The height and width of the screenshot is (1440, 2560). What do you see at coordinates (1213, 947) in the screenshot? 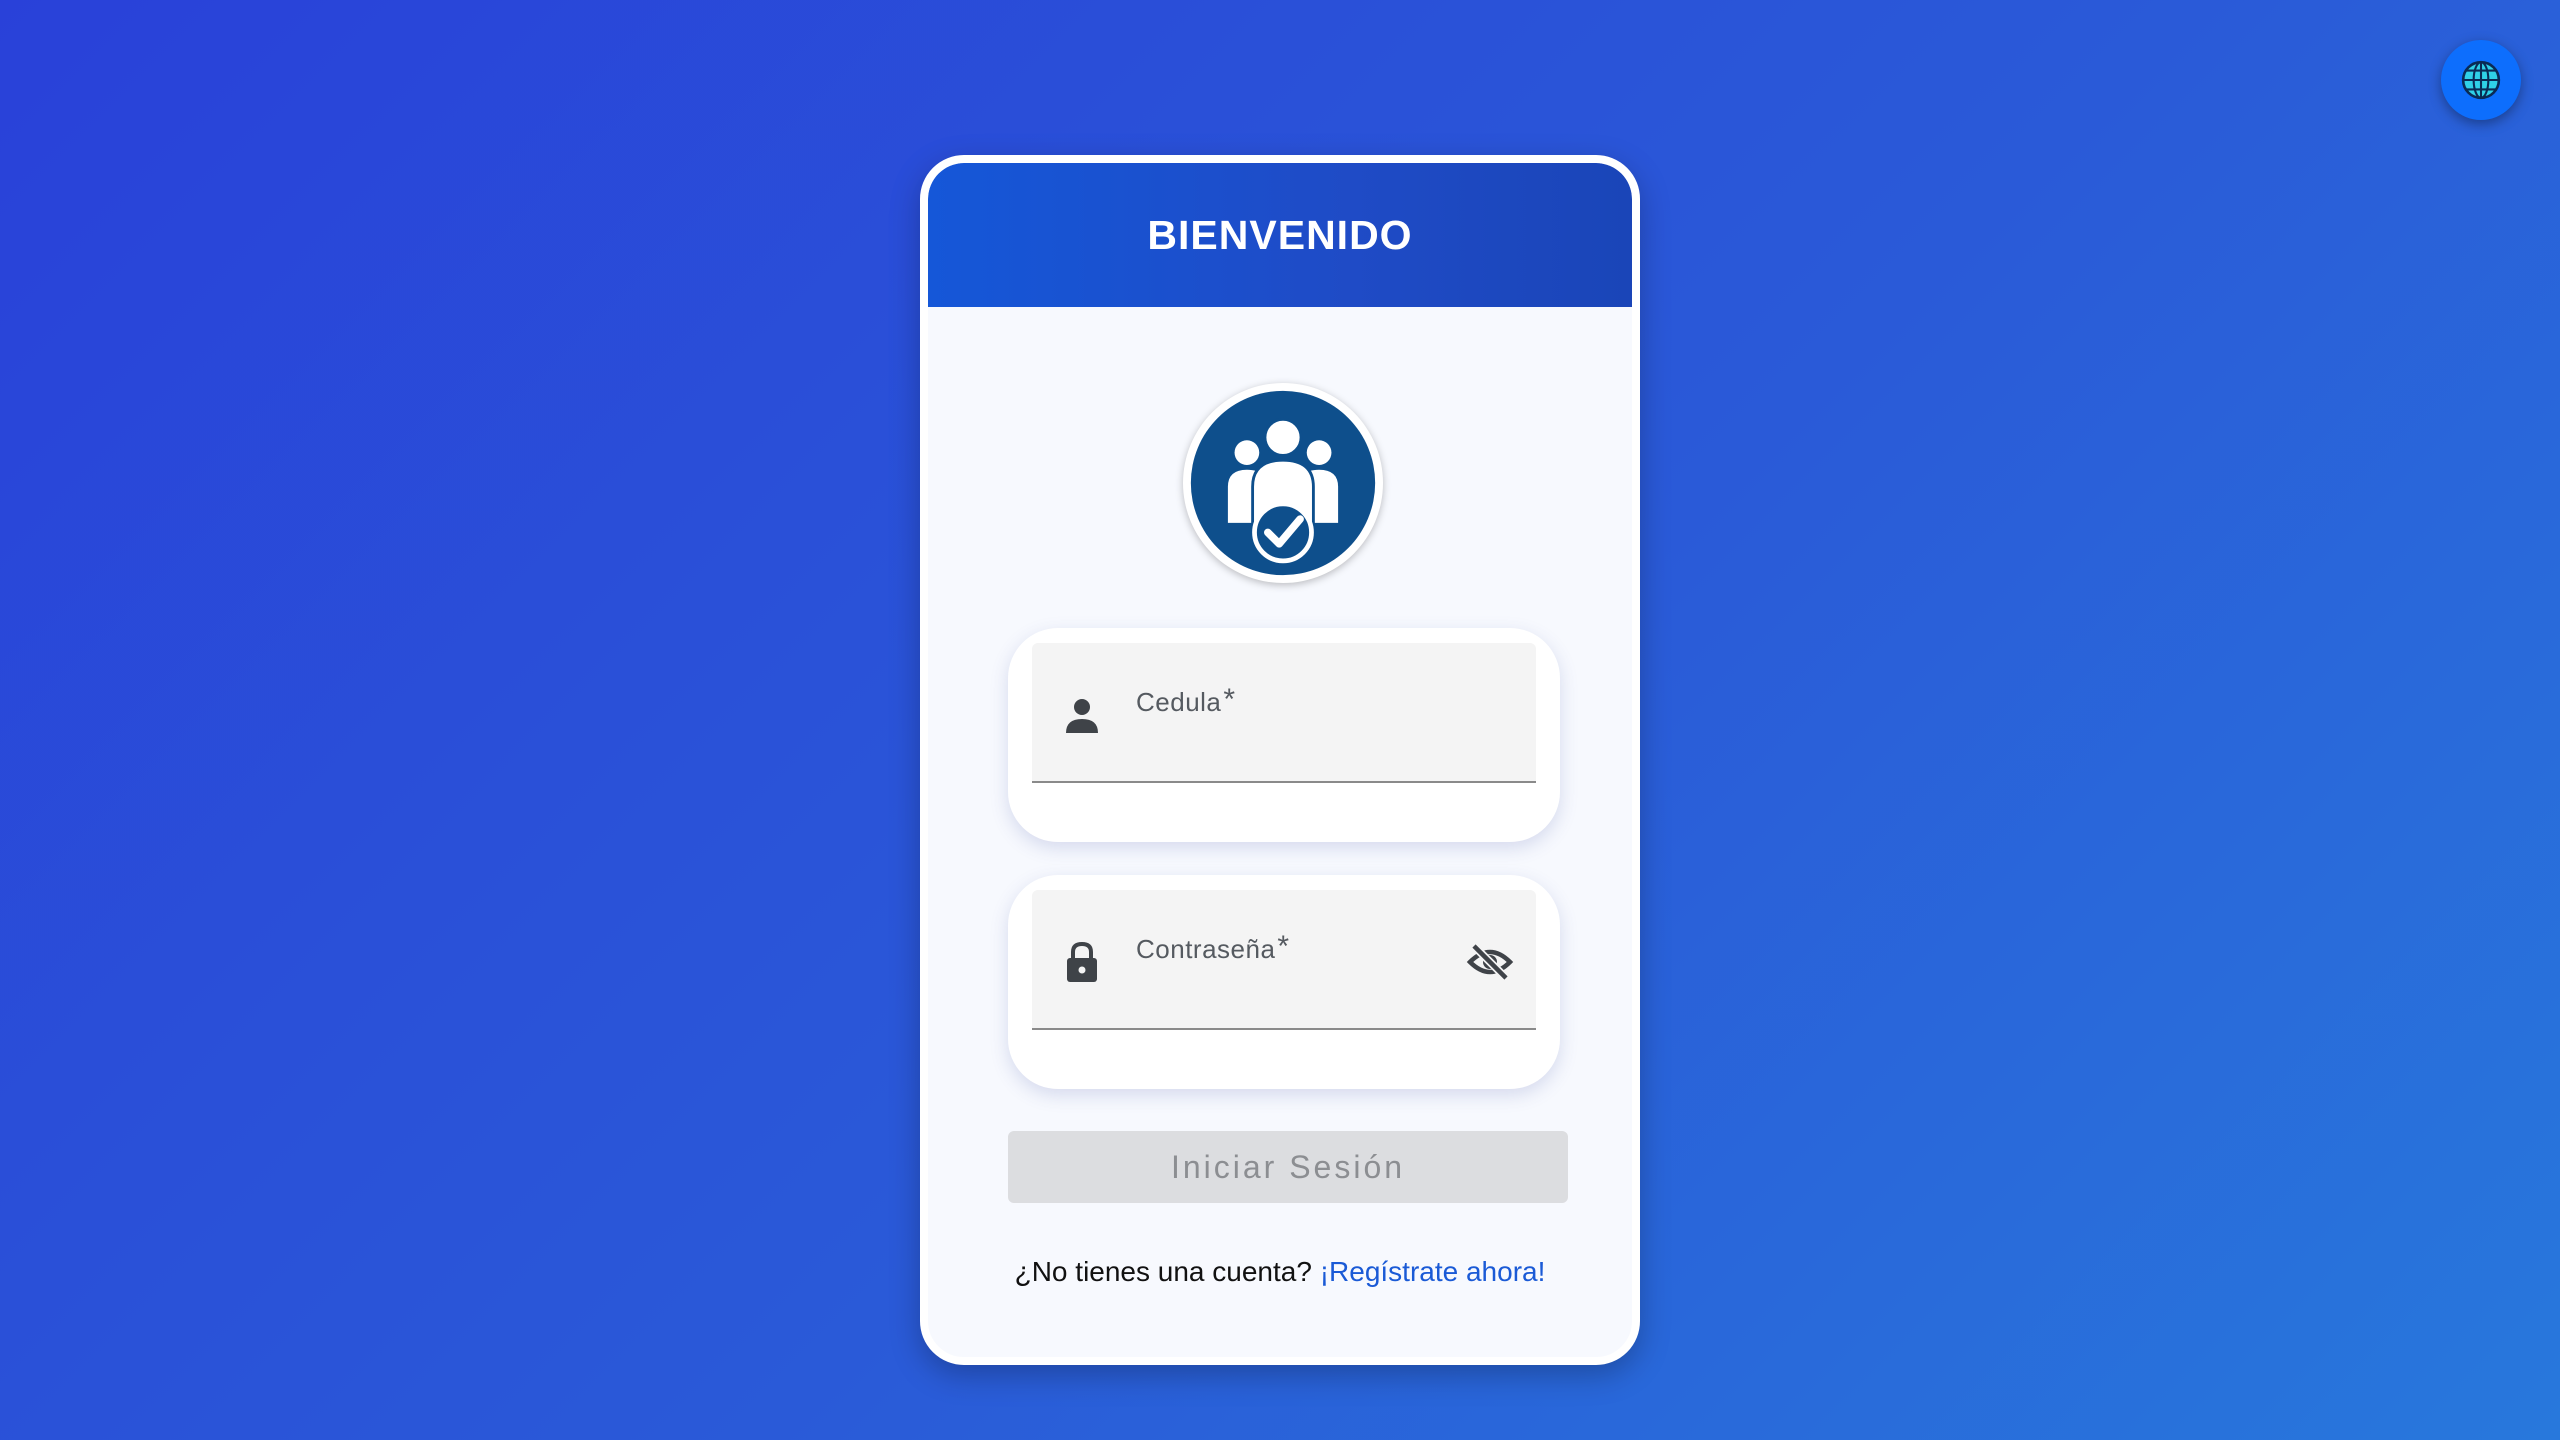
I see `password-label: Contraseña*` at bounding box center [1213, 947].